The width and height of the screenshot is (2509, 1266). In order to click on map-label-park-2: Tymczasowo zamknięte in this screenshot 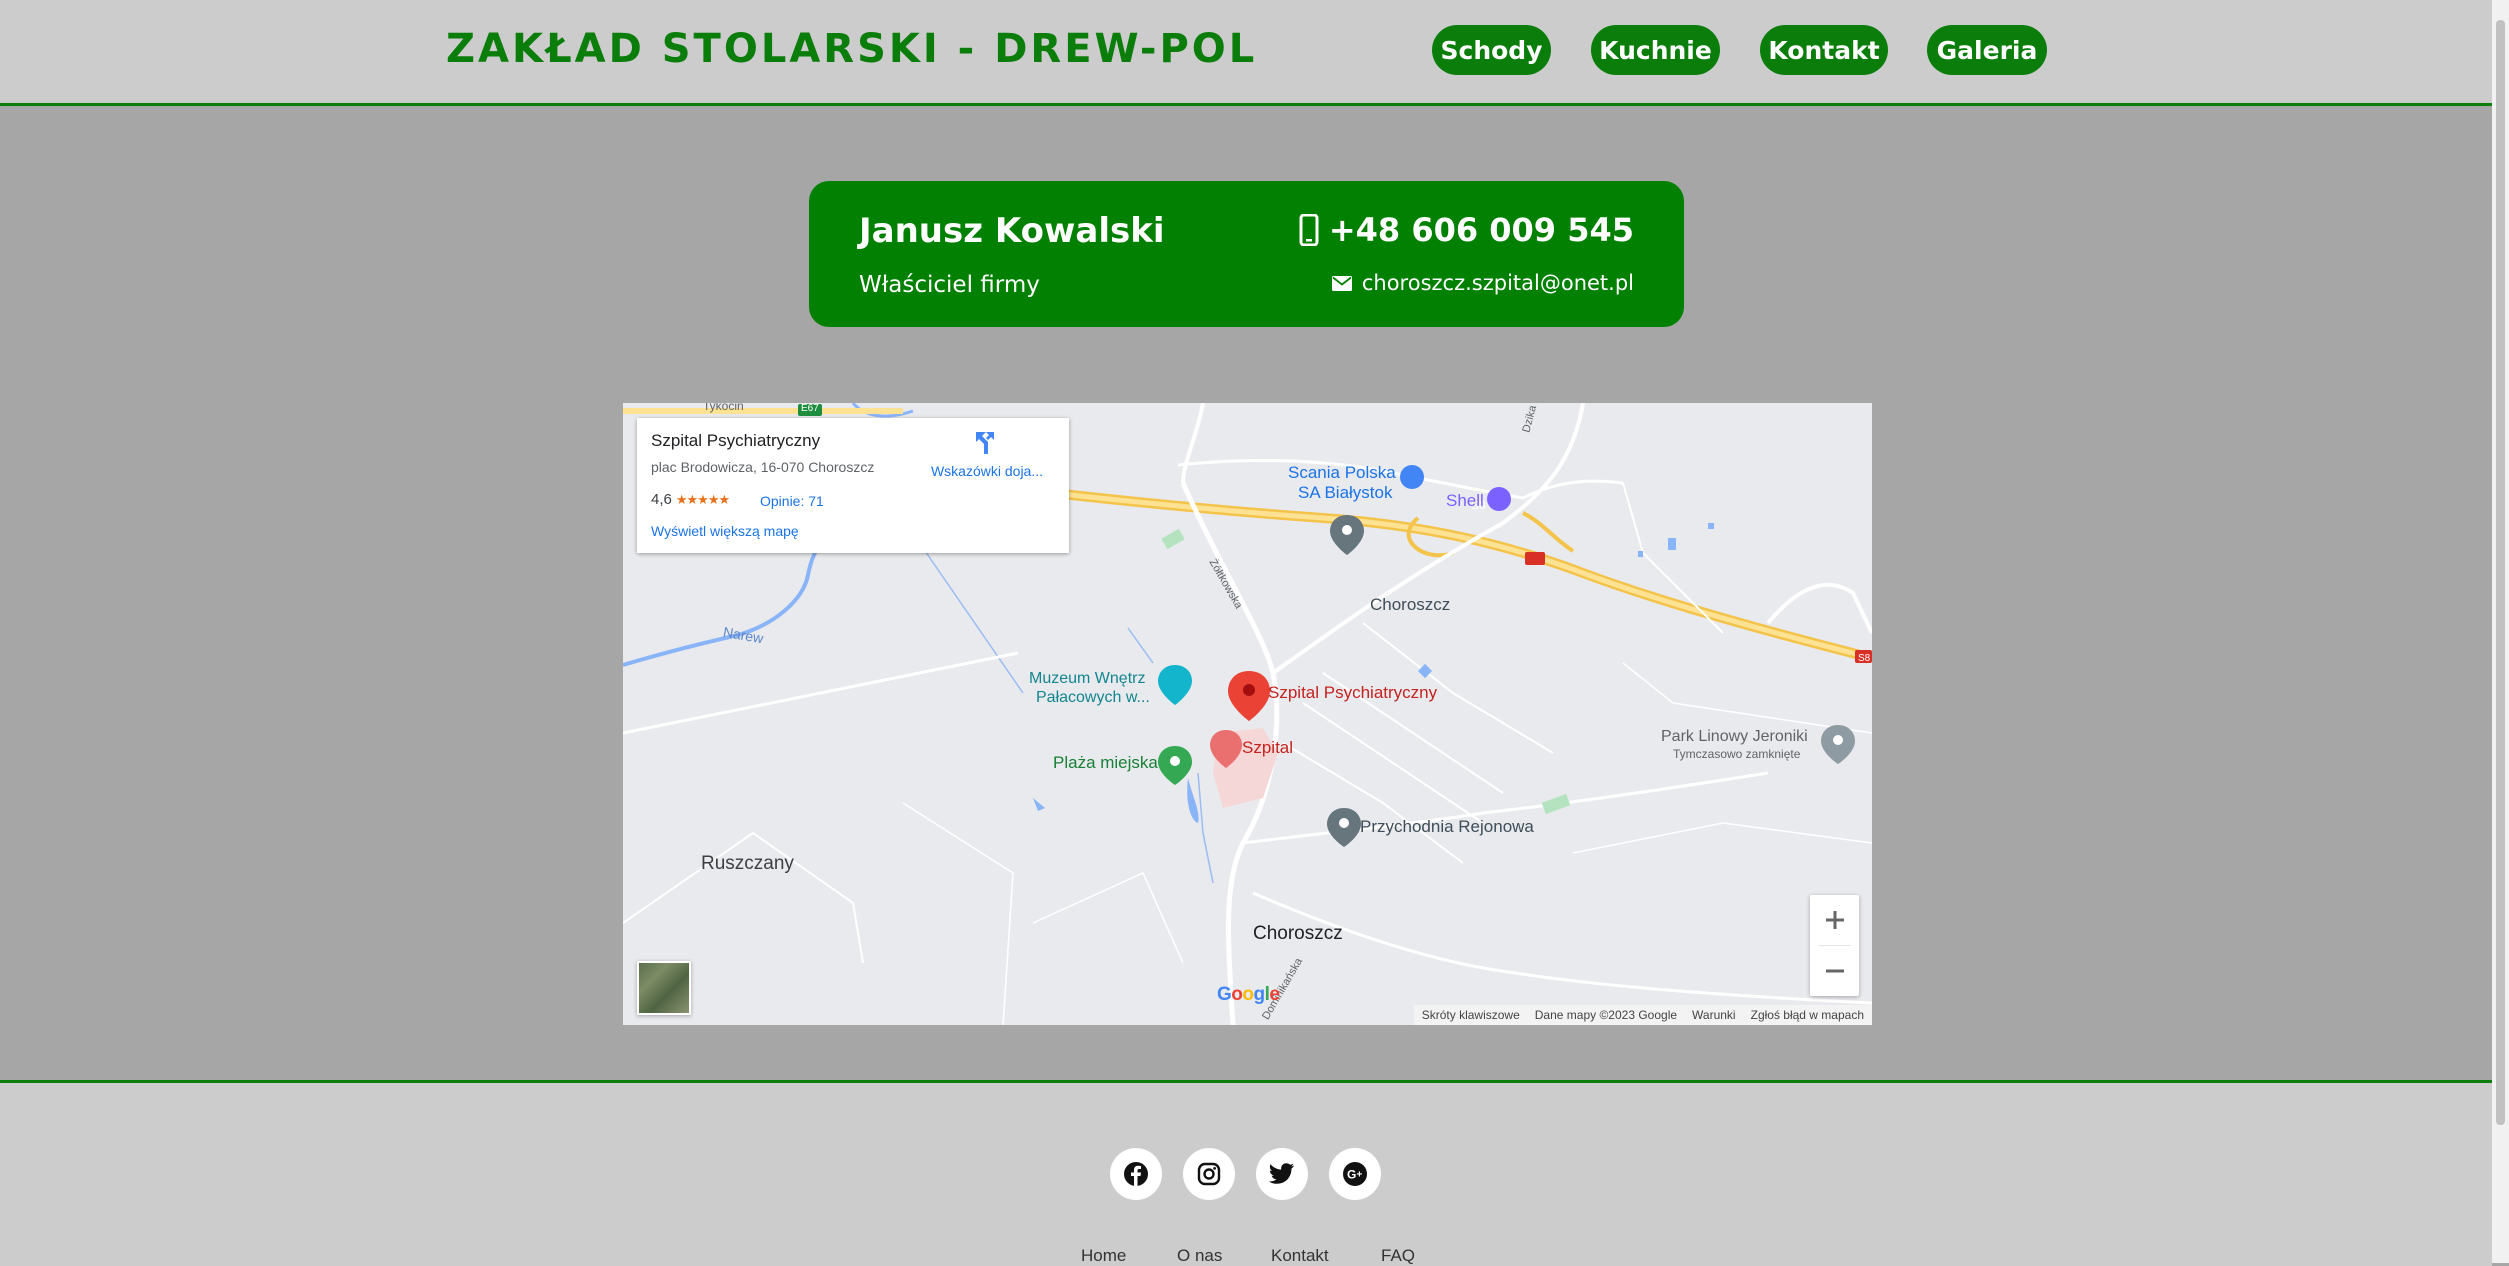, I will do `click(1737, 754)`.